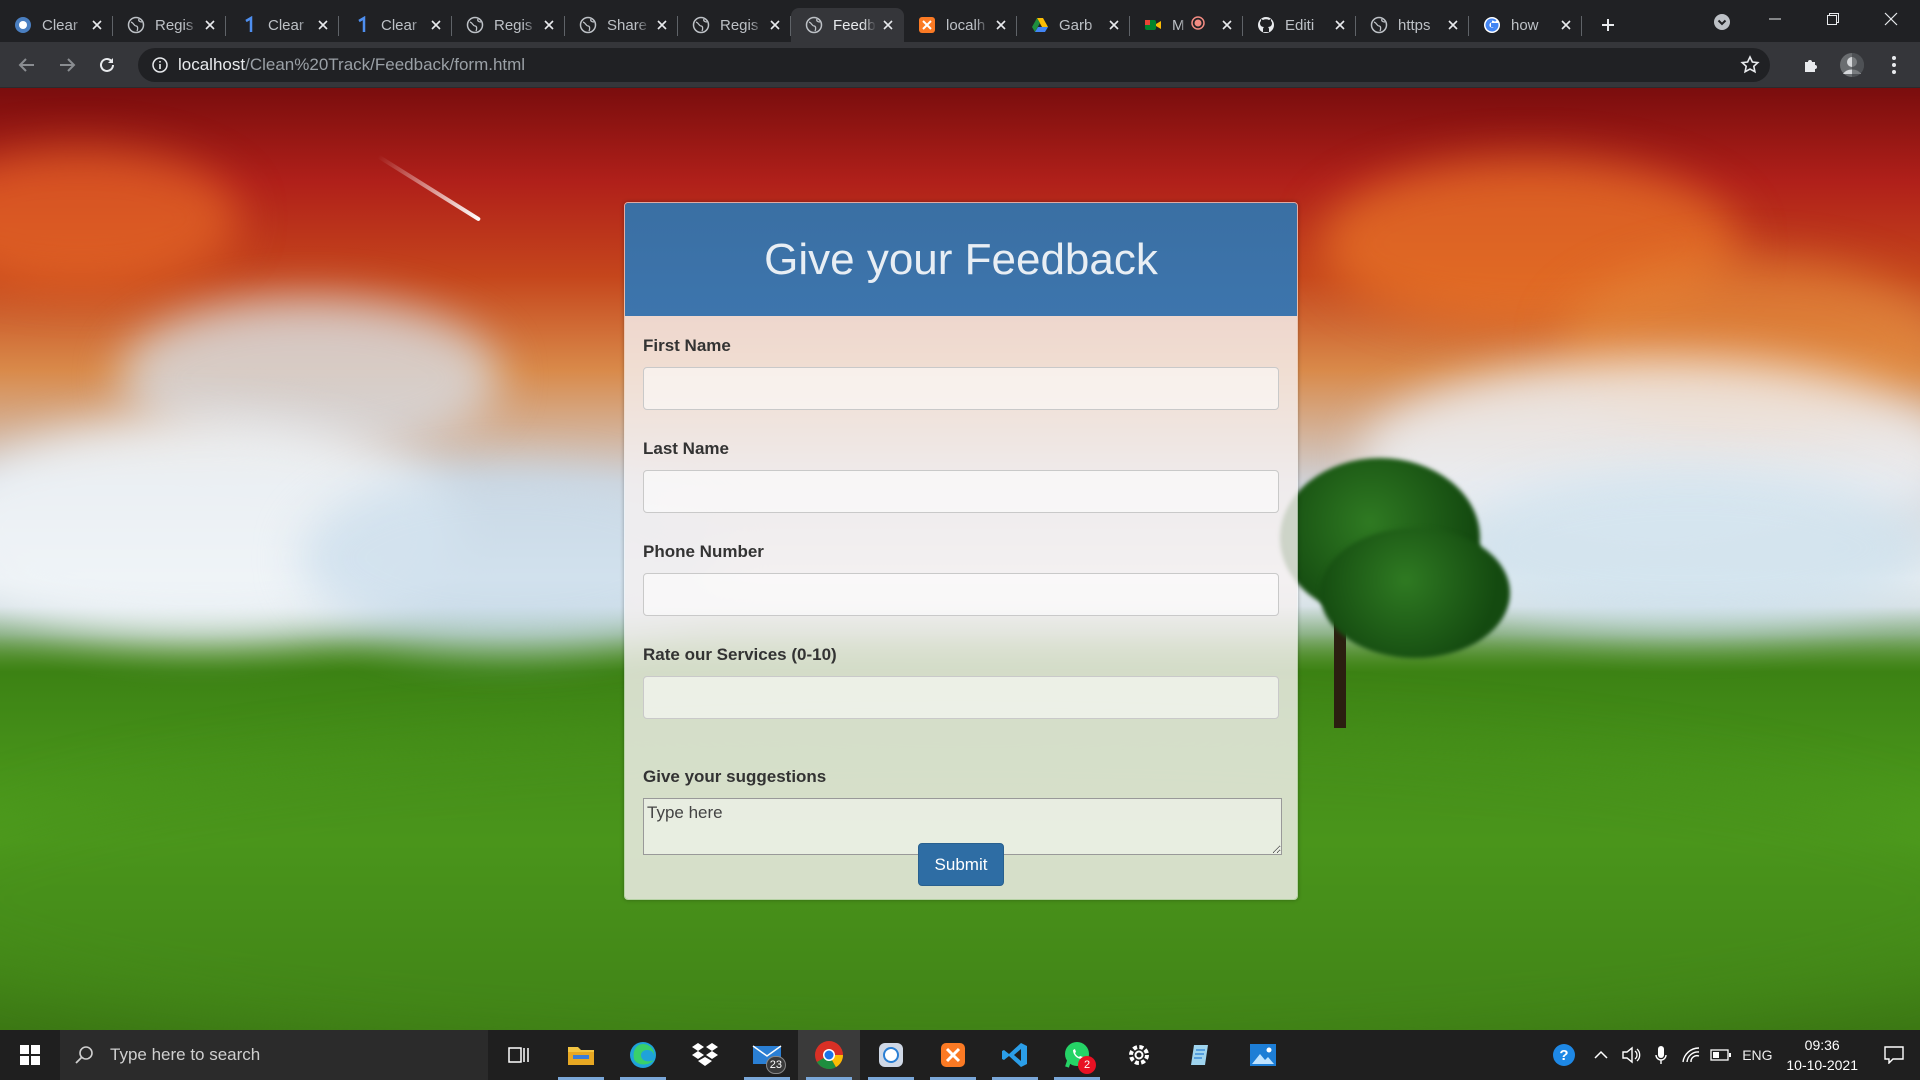 This screenshot has height=1080, width=1920. Describe the element at coordinates (1412, 25) in the screenshot. I see `browser-tab: https` at that location.